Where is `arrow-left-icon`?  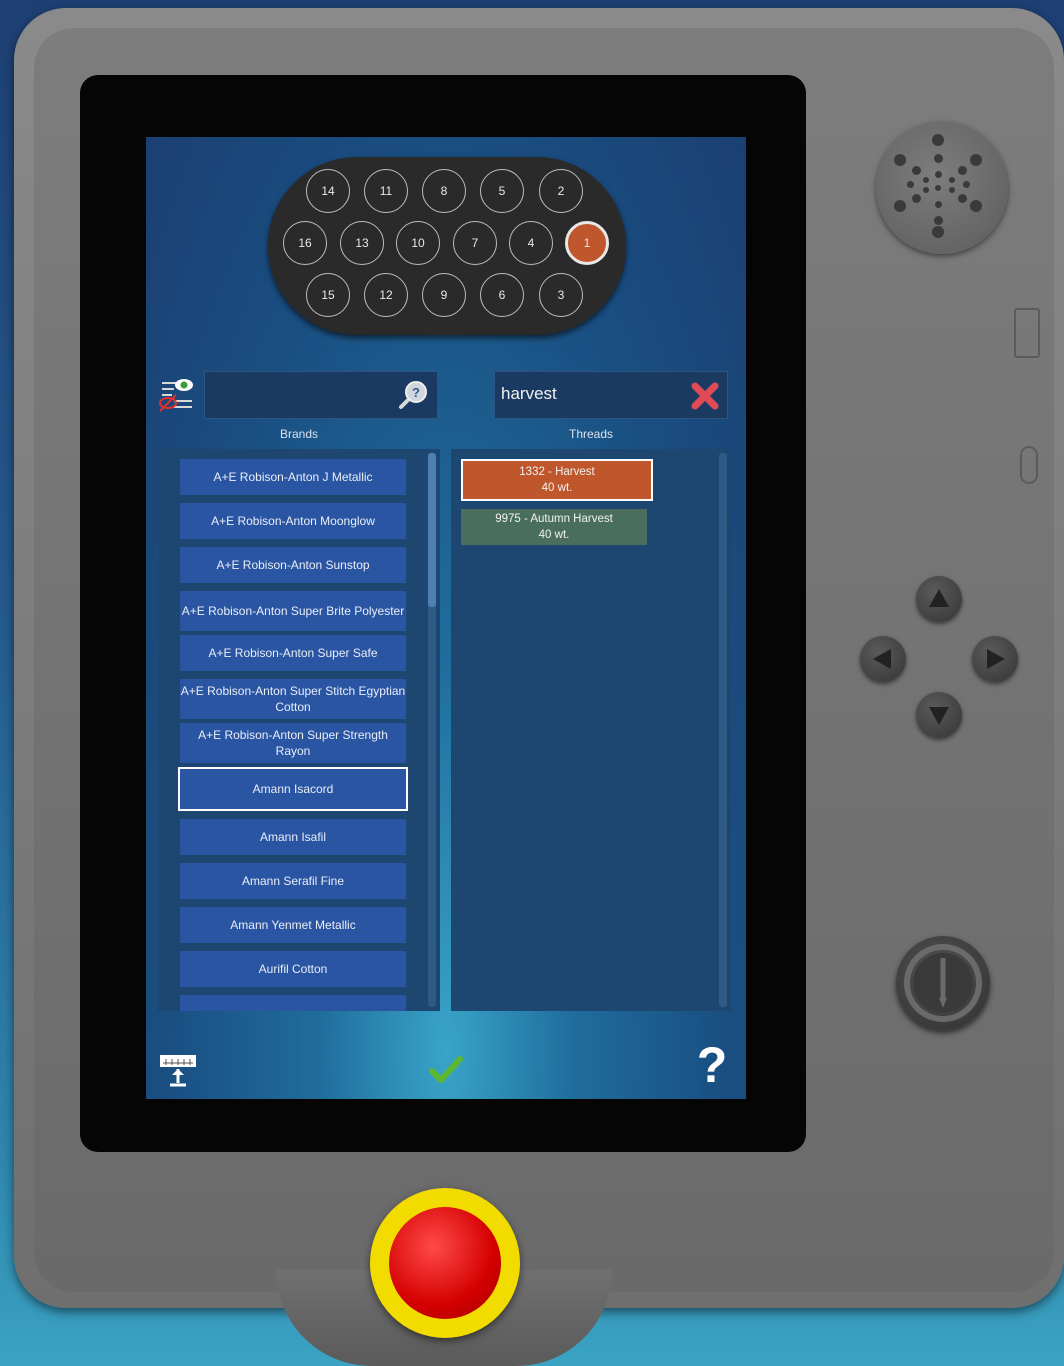 arrow-left-icon is located at coordinates (882, 659).